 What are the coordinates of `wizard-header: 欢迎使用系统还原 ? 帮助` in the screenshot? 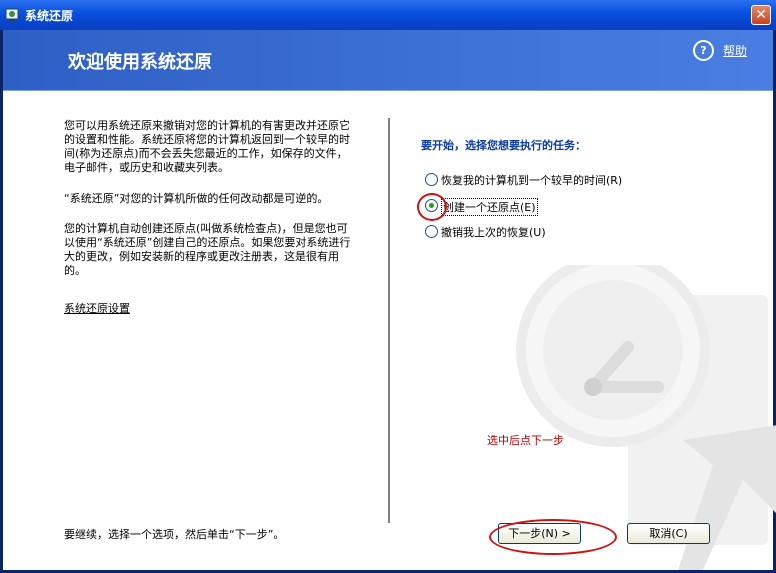 It's located at (388, 60).